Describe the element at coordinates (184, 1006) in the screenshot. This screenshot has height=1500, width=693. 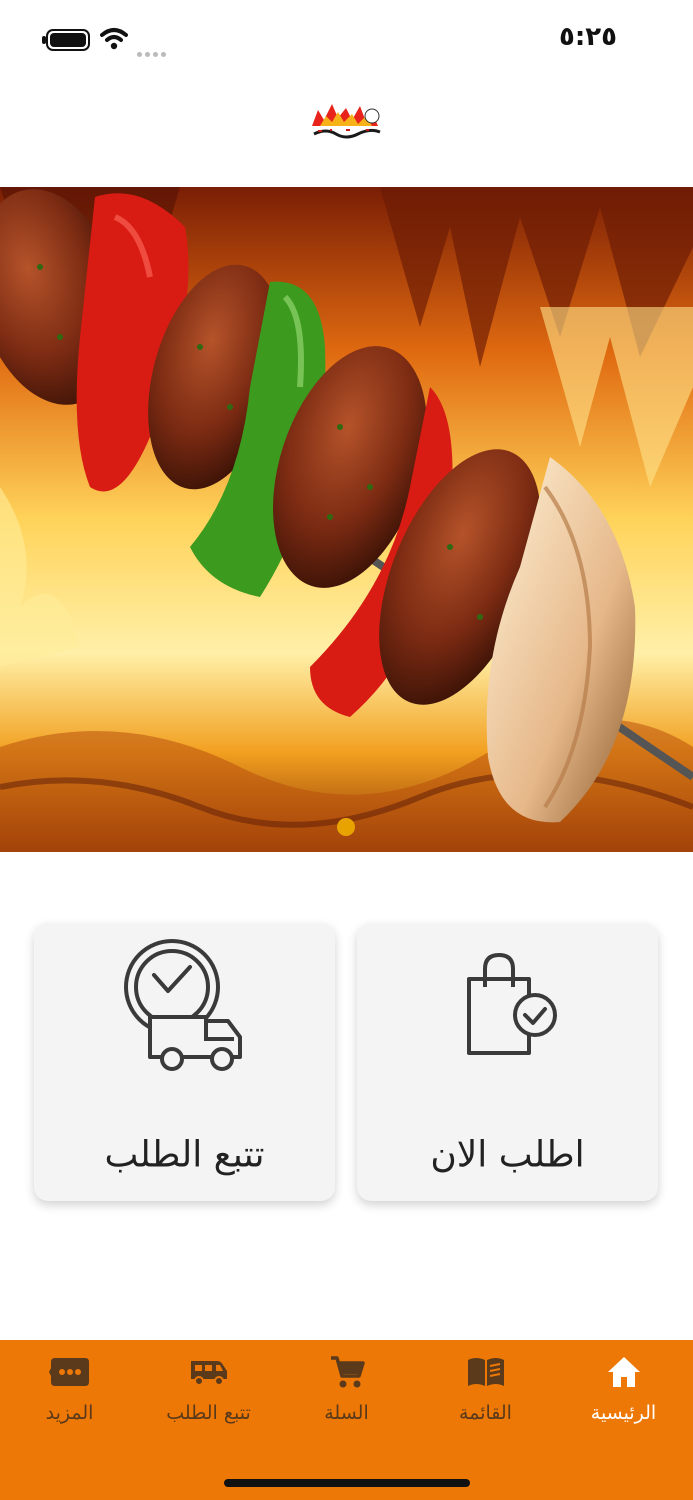
I see `clock-truck-icon` at that location.